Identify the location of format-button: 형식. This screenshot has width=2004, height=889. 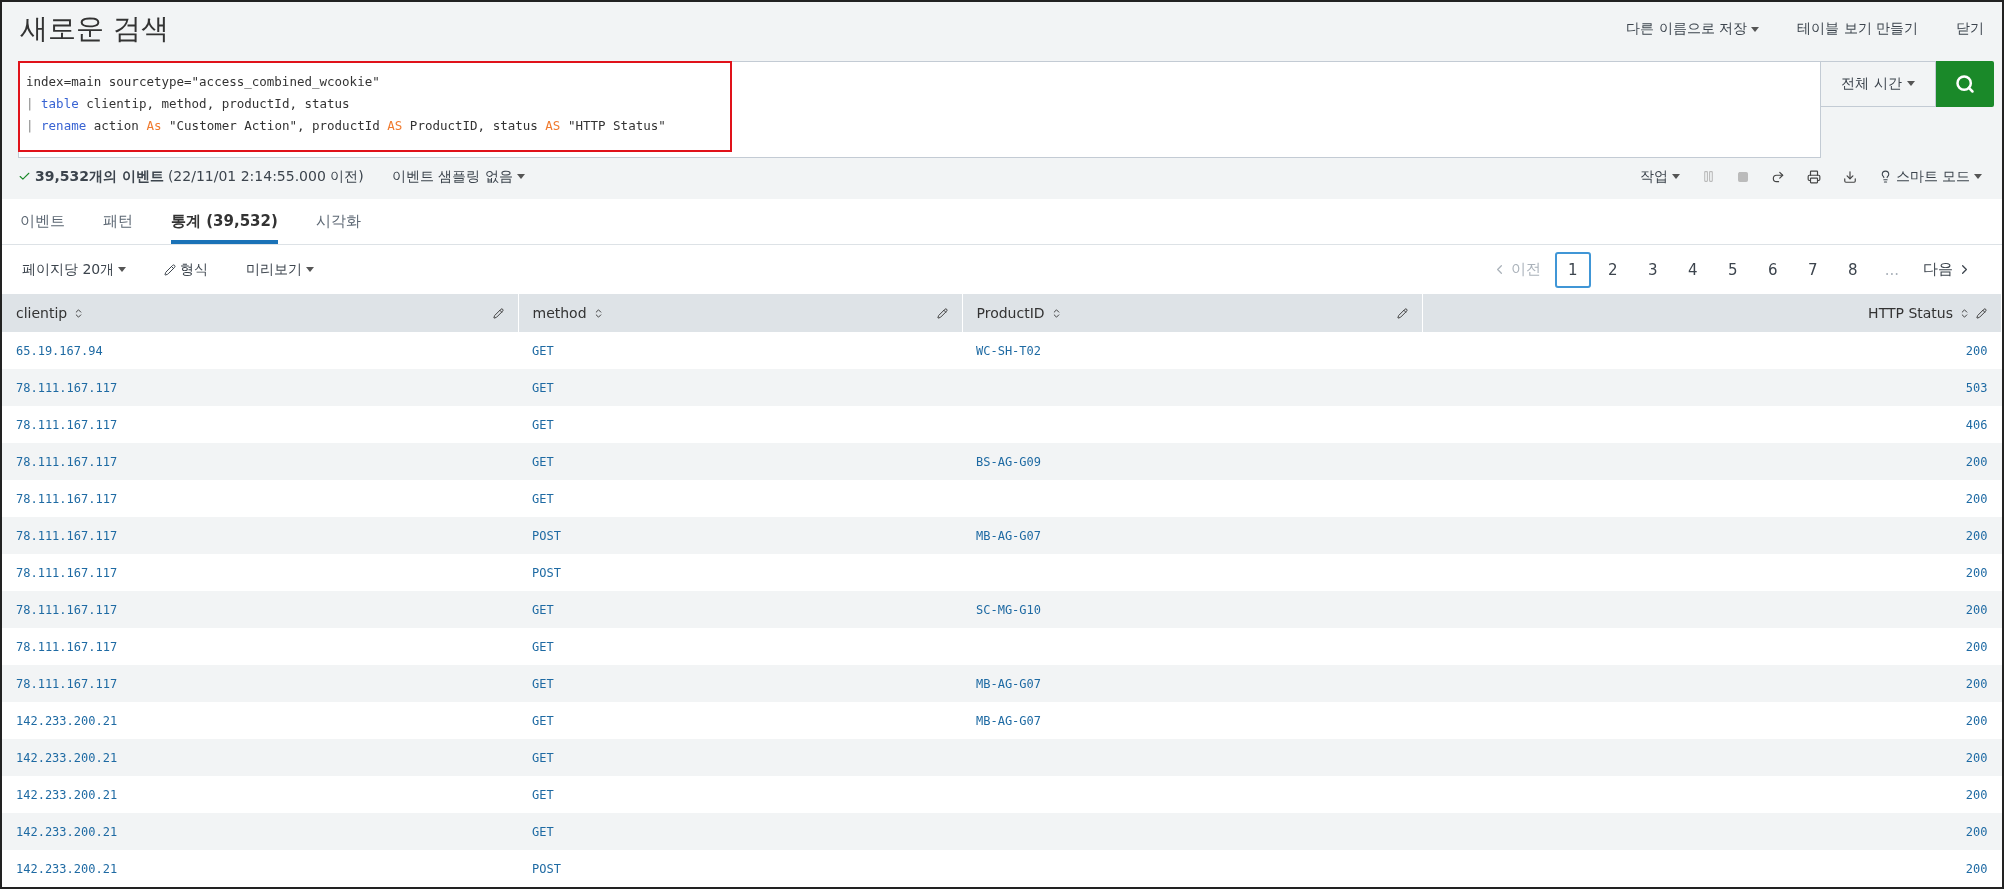
(186, 269).